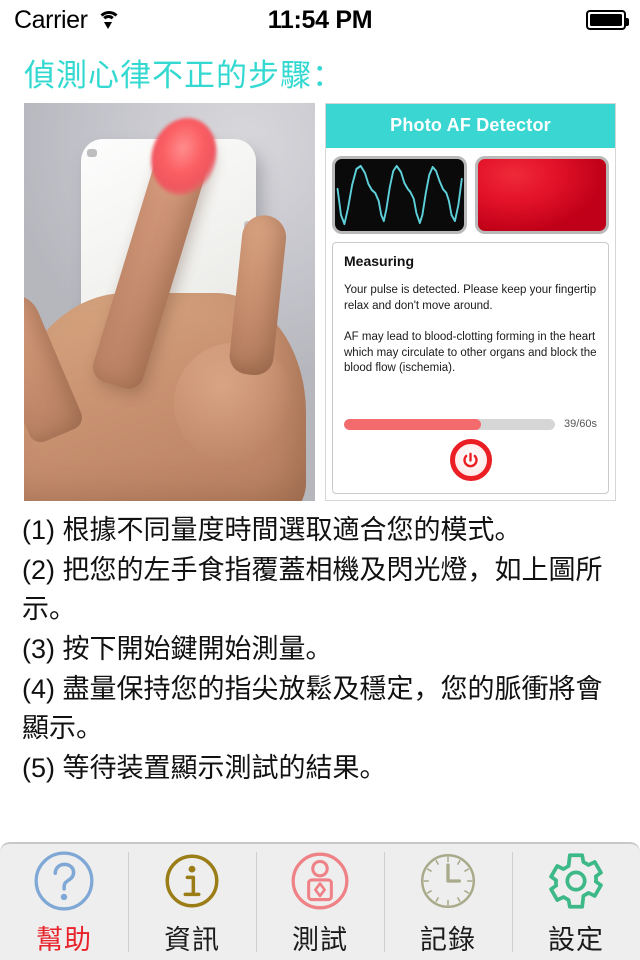  I want to click on status-bar-right, so click(607, 20).